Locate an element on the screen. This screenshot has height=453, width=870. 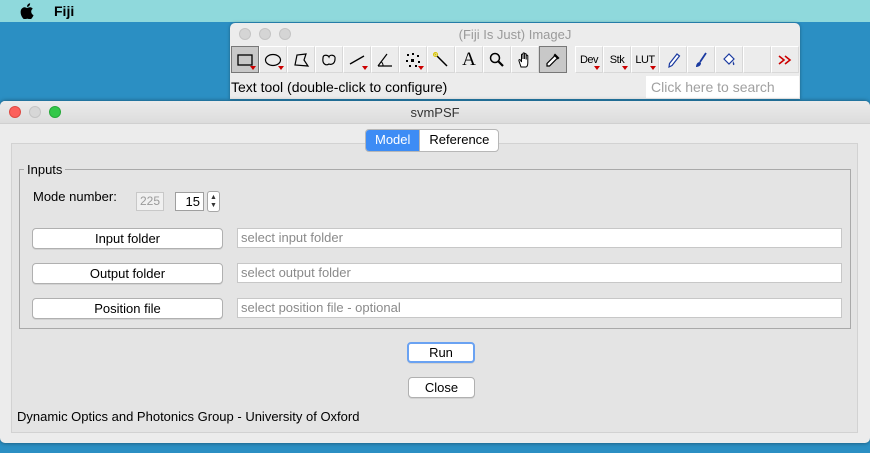
angle-icon is located at coordinates (384, 60).